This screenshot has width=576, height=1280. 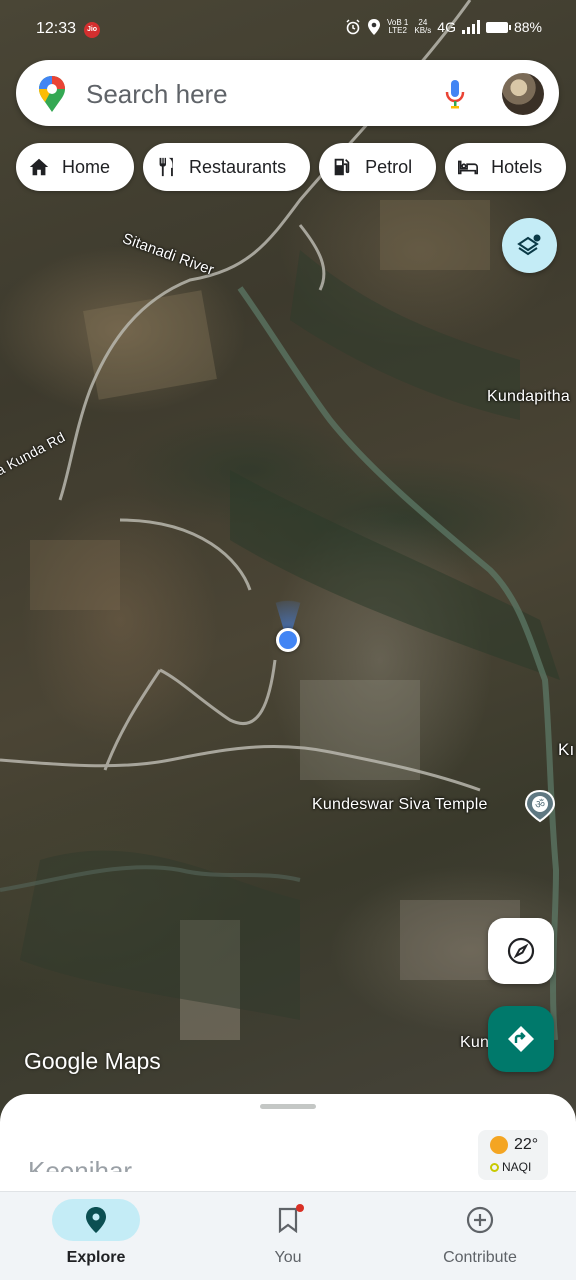 I want to click on nav-contribute-pill, so click(x=480, y=1220).